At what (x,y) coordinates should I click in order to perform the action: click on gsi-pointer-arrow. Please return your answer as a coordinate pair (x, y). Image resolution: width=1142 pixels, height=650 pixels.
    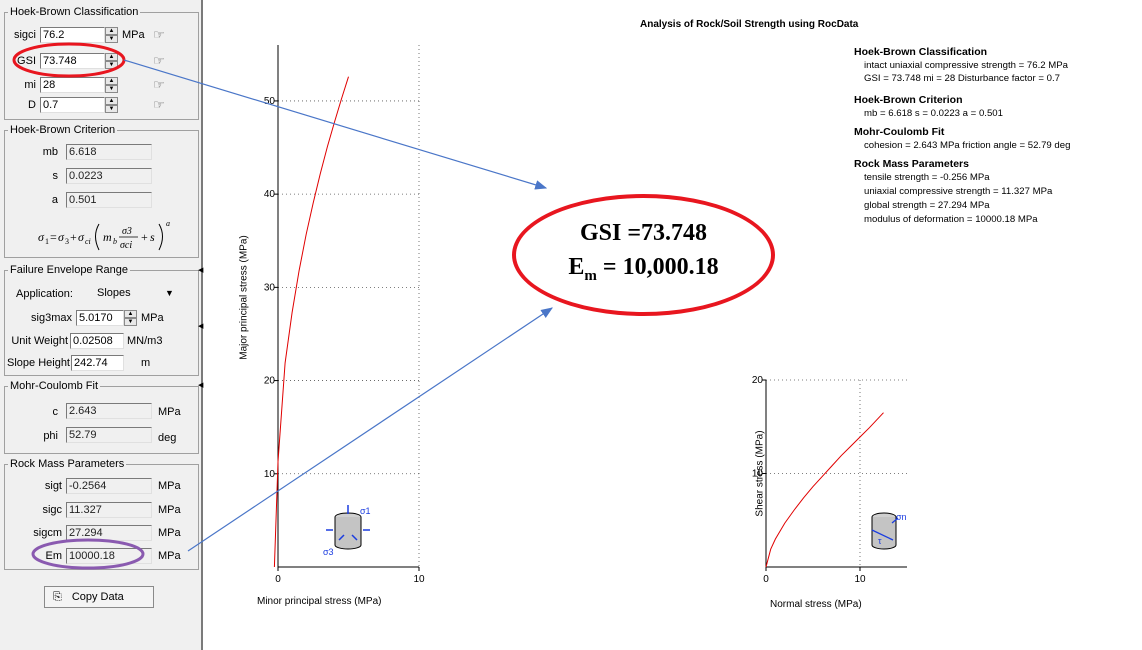
    Looking at the image, I should click on (335, 124).